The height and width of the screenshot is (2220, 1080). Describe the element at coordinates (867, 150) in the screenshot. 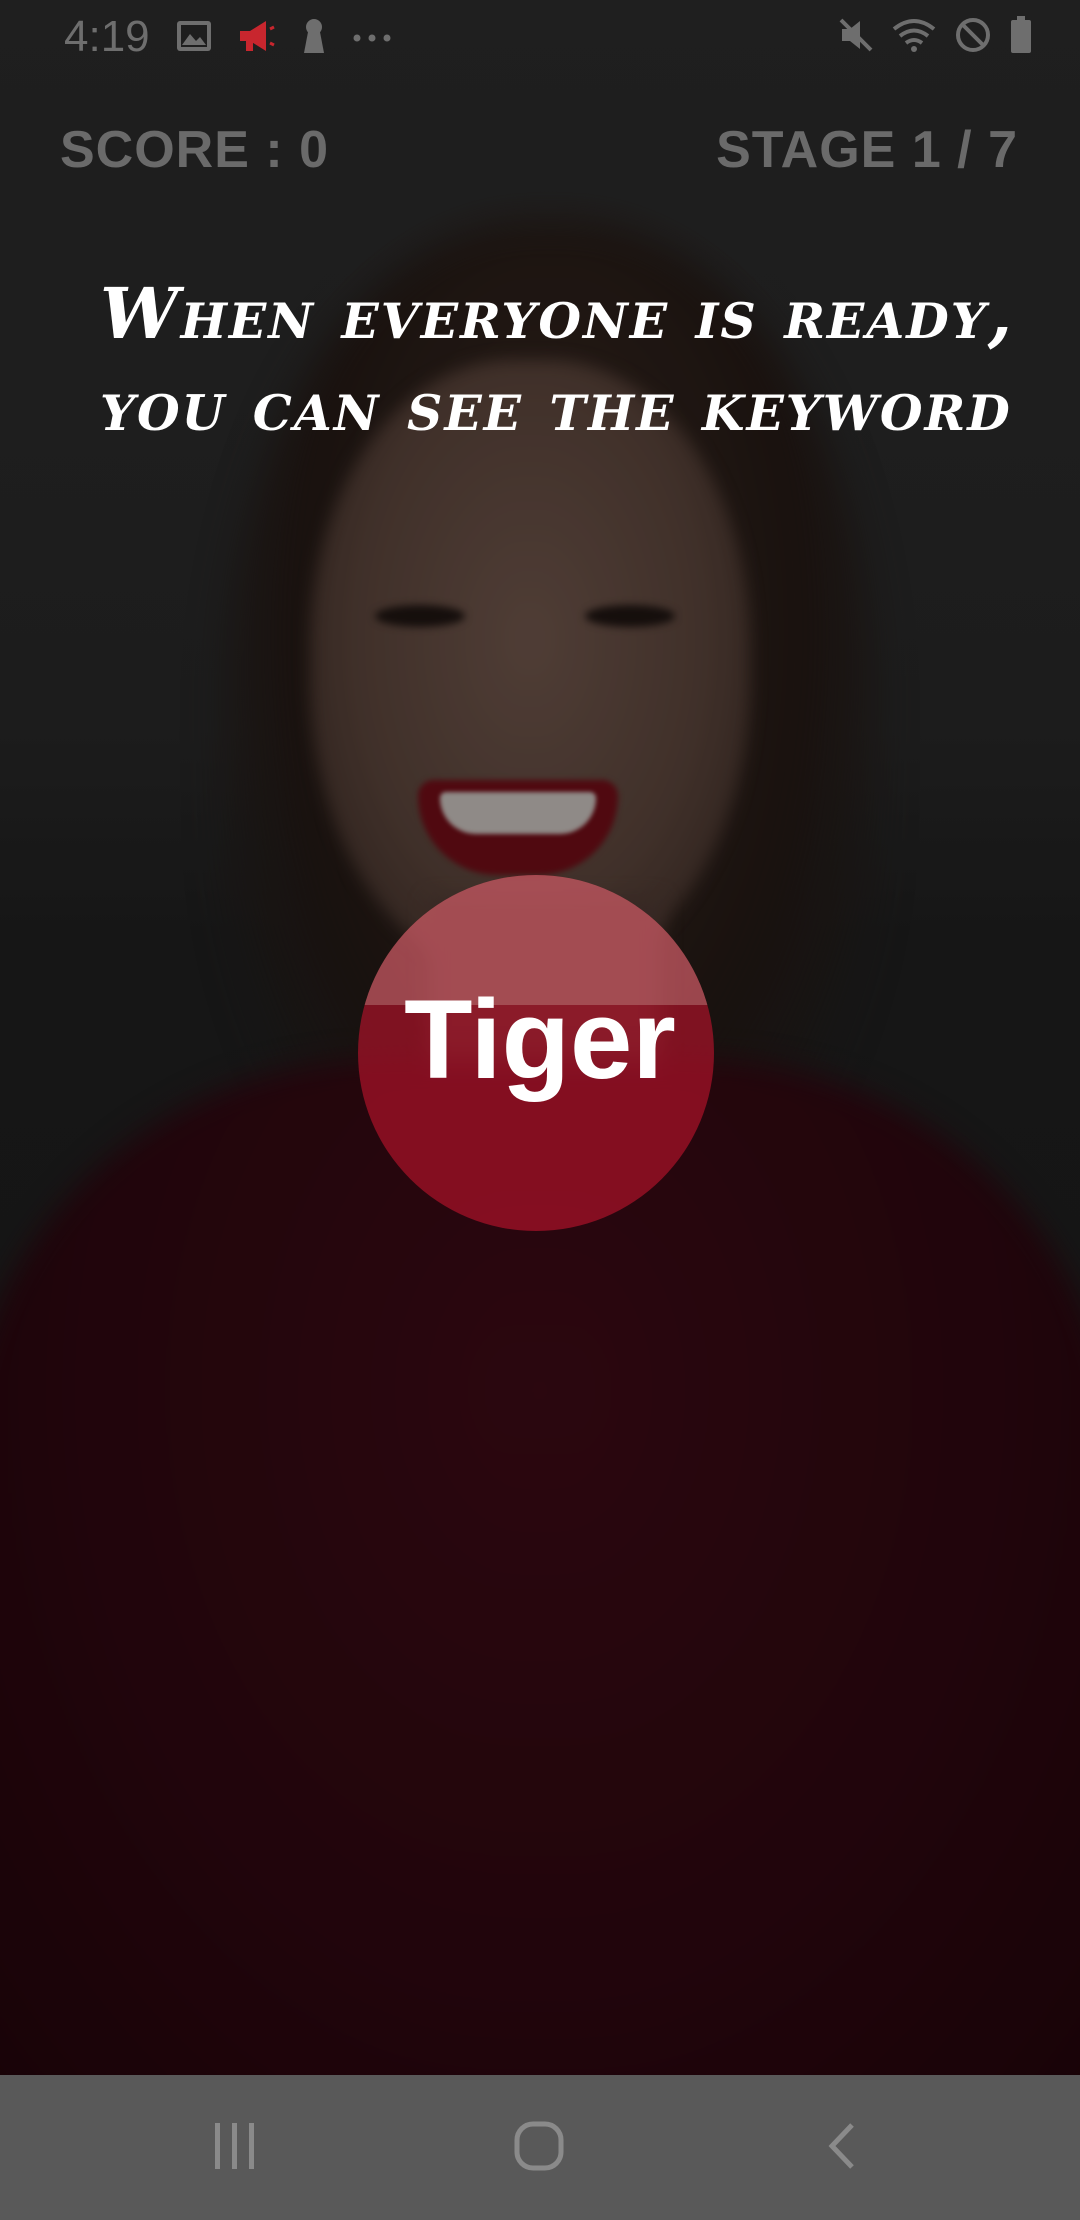

I see `stage-label: STAGE 1 / 7` at that location.